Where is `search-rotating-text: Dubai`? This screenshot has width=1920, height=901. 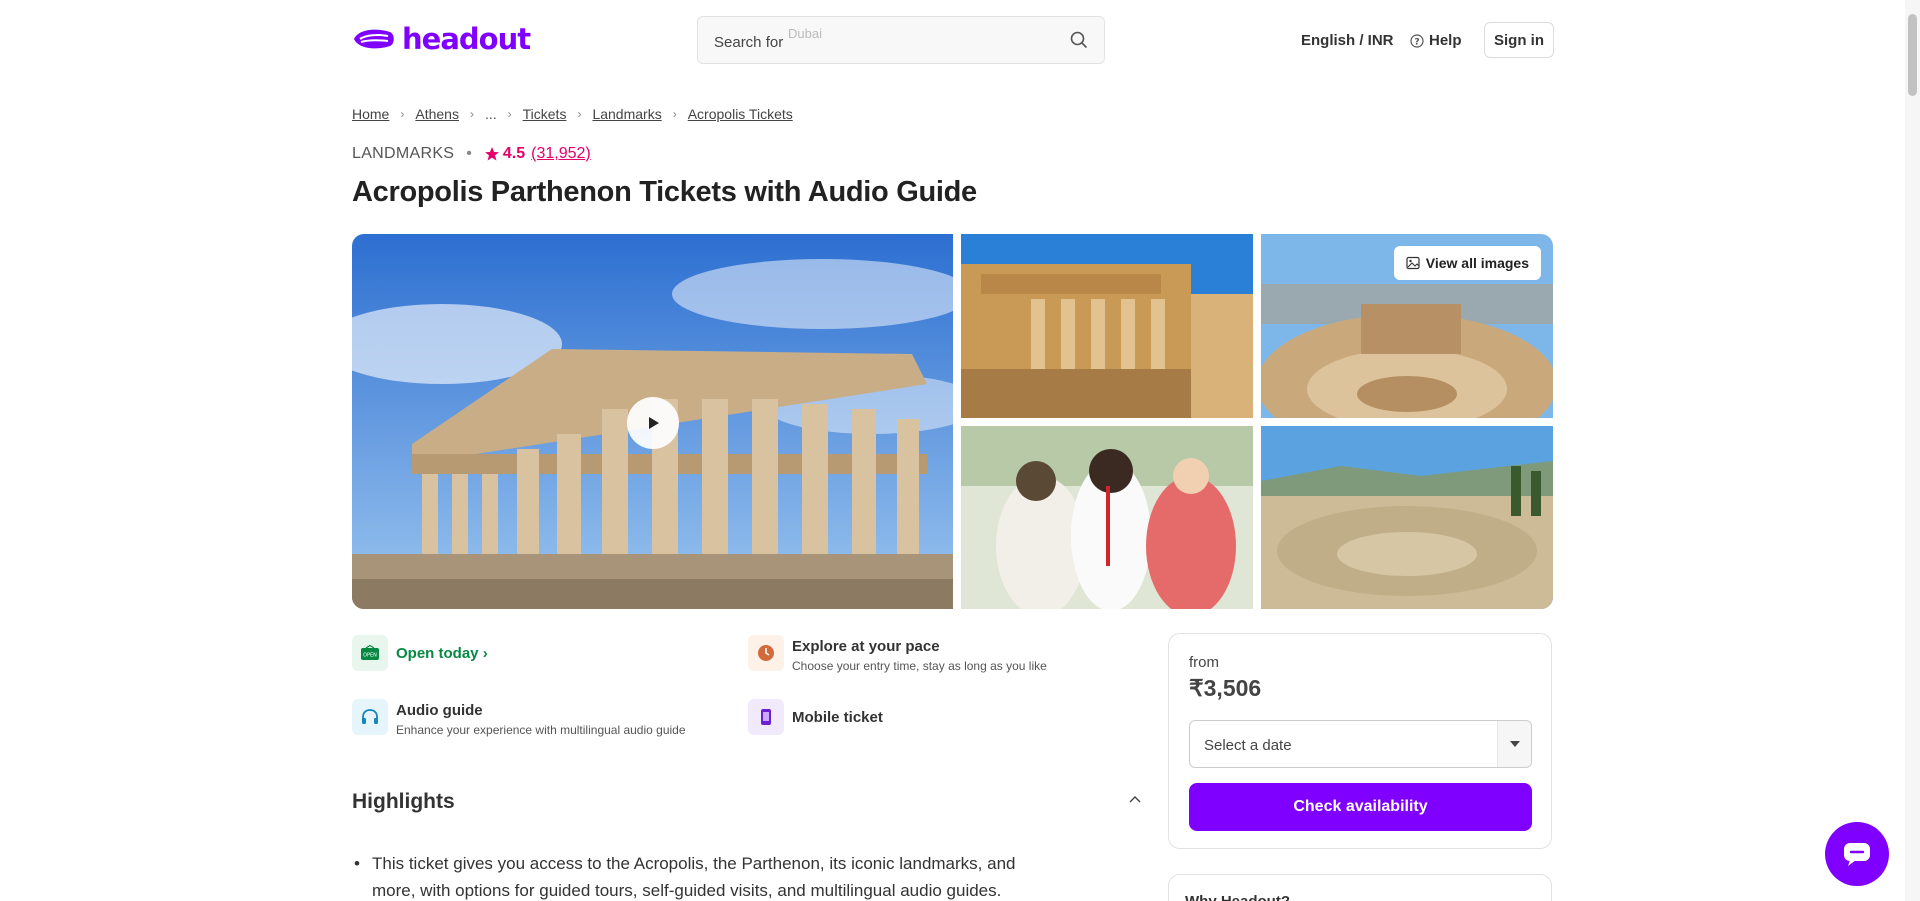
search-rotating-text: Dubai is located at coordinates (805, 33).